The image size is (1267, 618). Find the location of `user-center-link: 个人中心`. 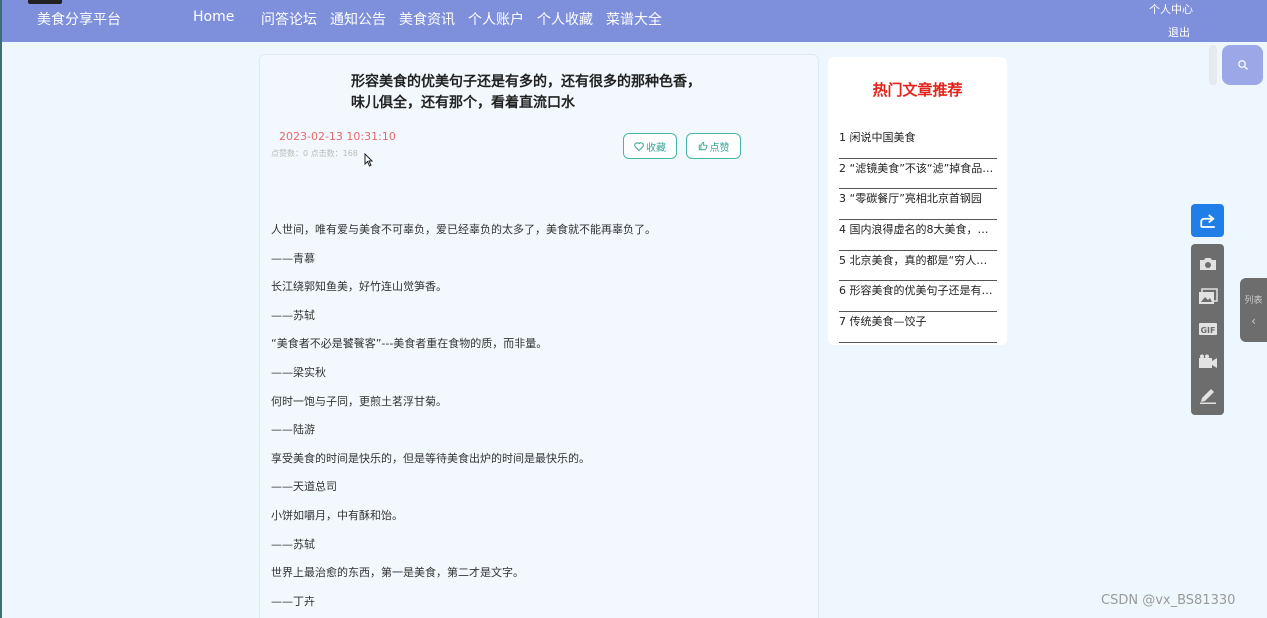

user-center-link: 个人中心 is located at coordinates (1171, 9).